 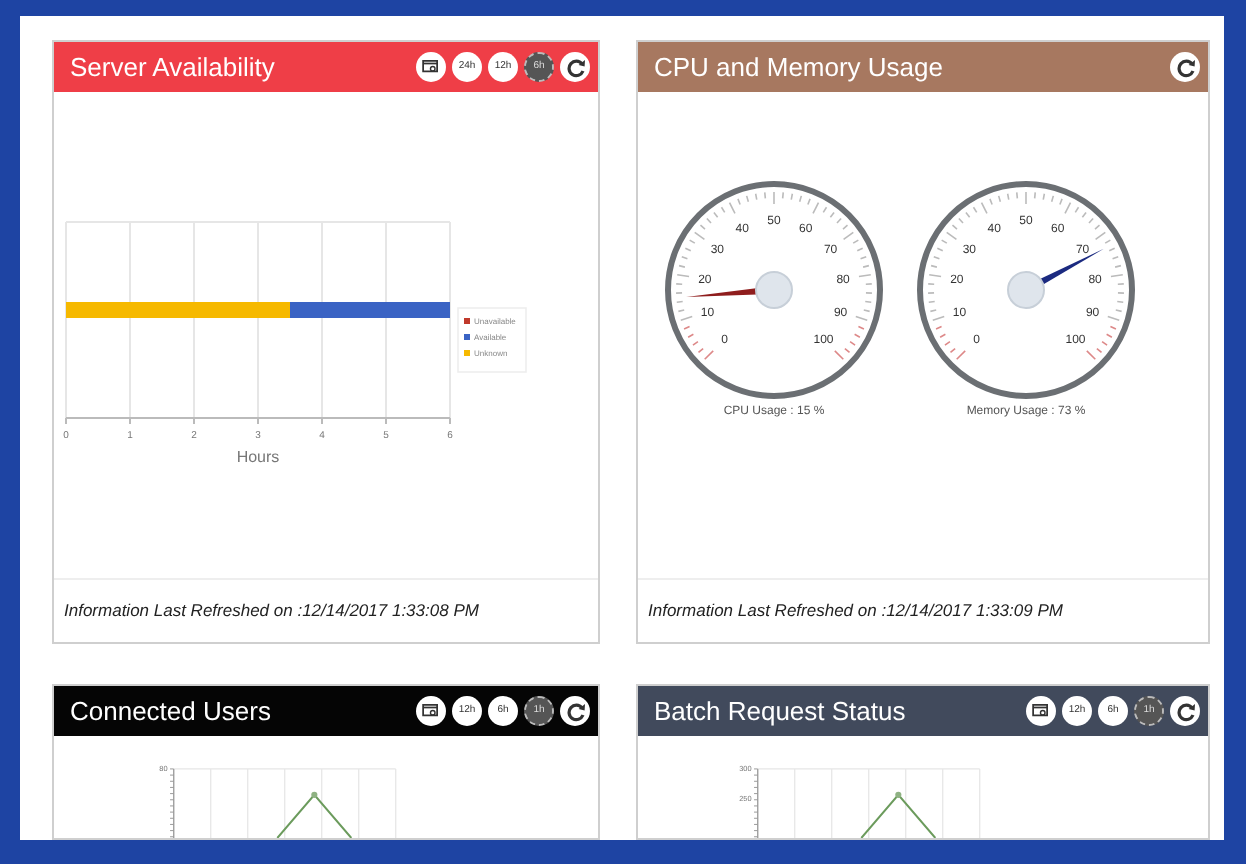 I want to click on legend-background, so click(x=492, y=340).